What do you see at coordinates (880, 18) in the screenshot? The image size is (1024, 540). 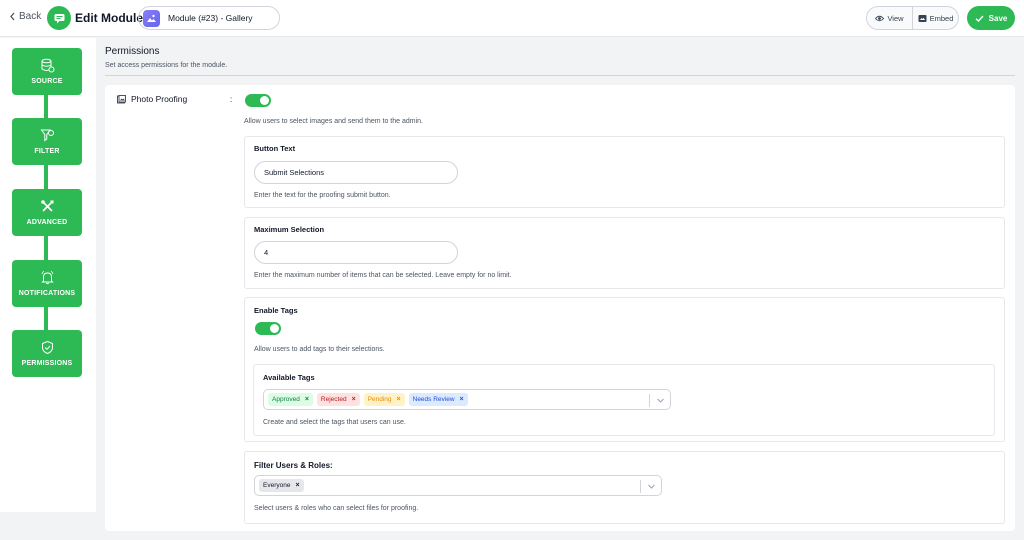 I see `eye-icon` at bounding box center [880, 18].